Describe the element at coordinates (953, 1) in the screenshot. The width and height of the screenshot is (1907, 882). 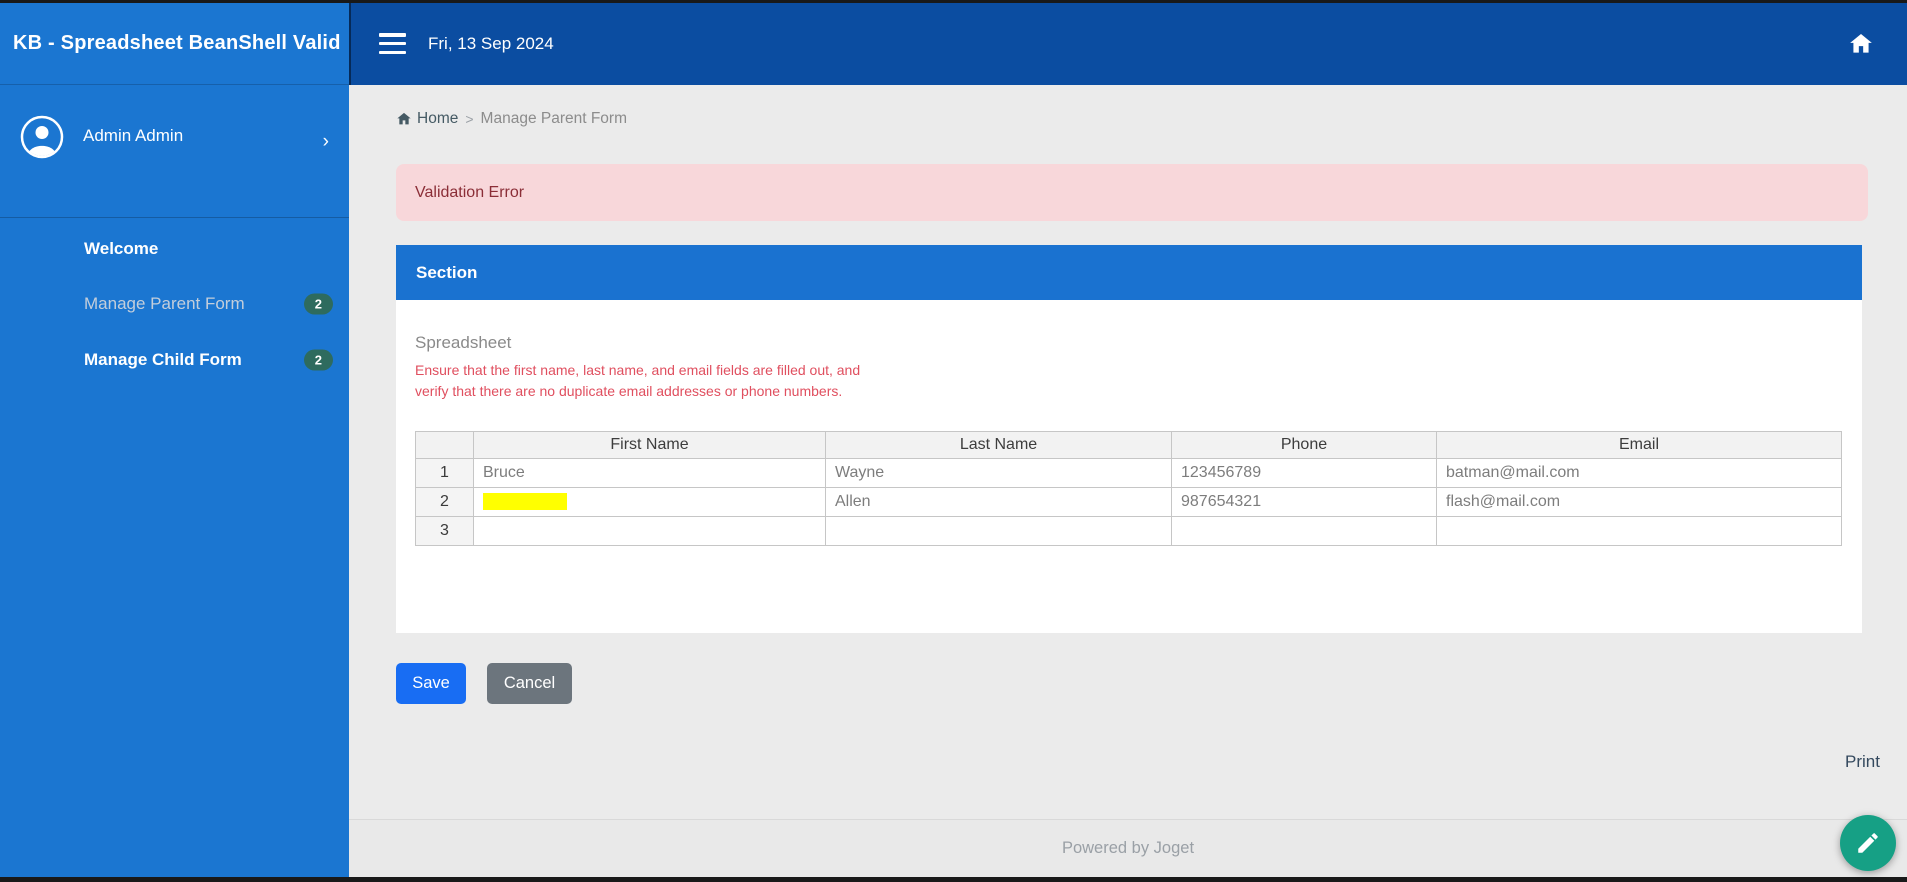
I see `window-top-edge` at that location.